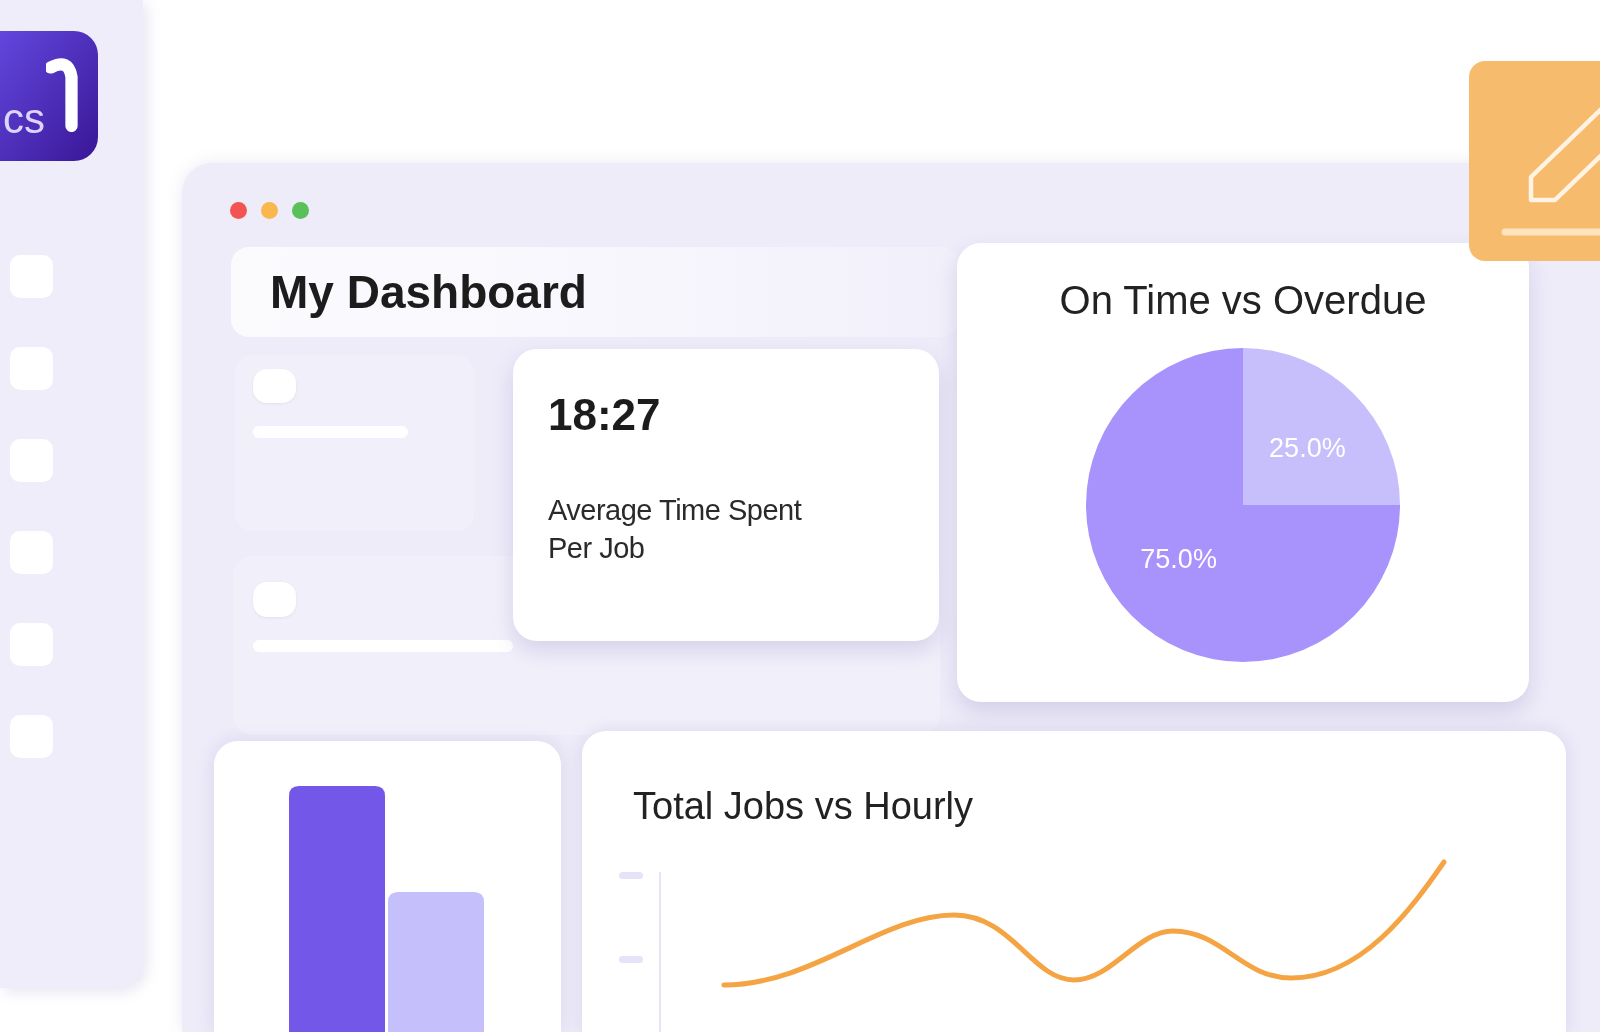 The height and width of the screenshot is (1032, 1600). What do you see at coordinates (1243, 300) in the screenshot?
I see `chart-title: On Time vs Overdue` at bounding box center [1243, 300].